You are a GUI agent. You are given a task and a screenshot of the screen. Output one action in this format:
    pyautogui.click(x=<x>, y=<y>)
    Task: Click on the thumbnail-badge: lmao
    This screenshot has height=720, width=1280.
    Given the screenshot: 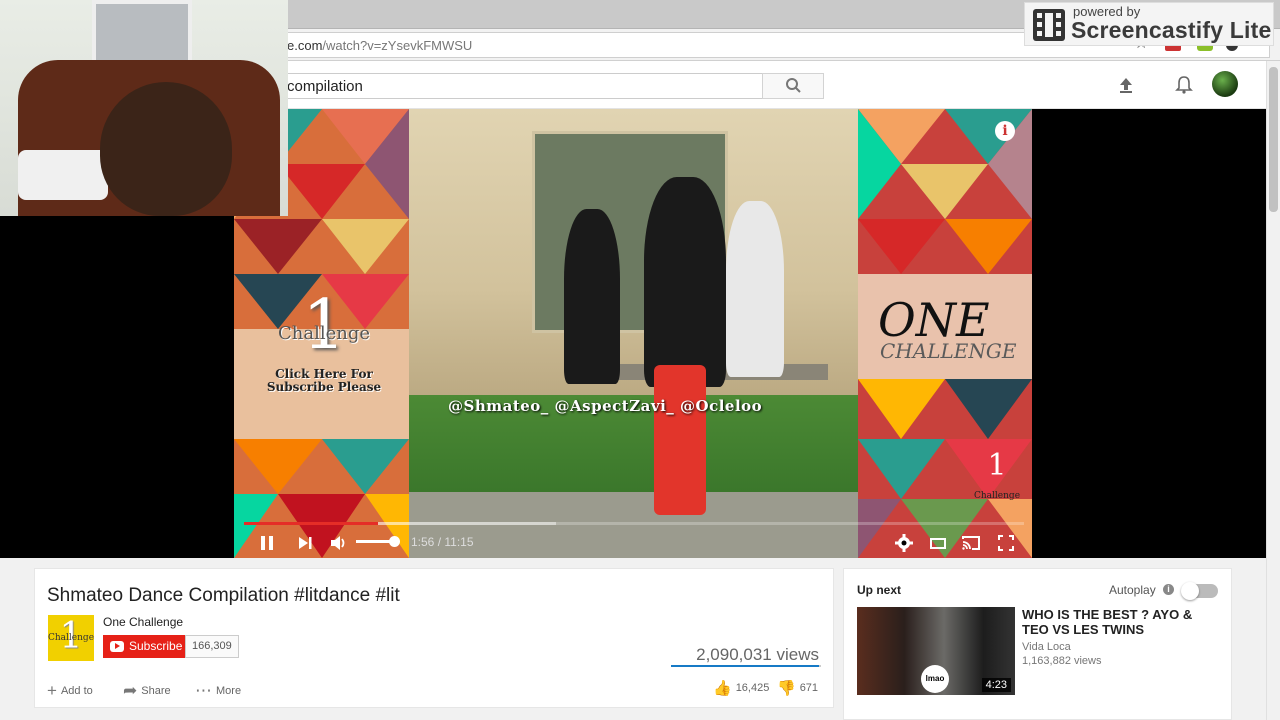 What is the action you would take?
    pyautogui.click(x=935, y=679)
    